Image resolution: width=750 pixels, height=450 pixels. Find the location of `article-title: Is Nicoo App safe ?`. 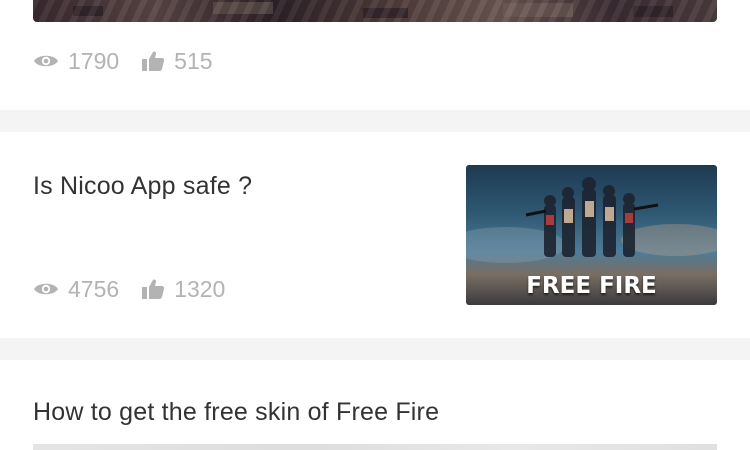

article-title: Is Nicoo App safe ? is located at coordinates (142, 186).